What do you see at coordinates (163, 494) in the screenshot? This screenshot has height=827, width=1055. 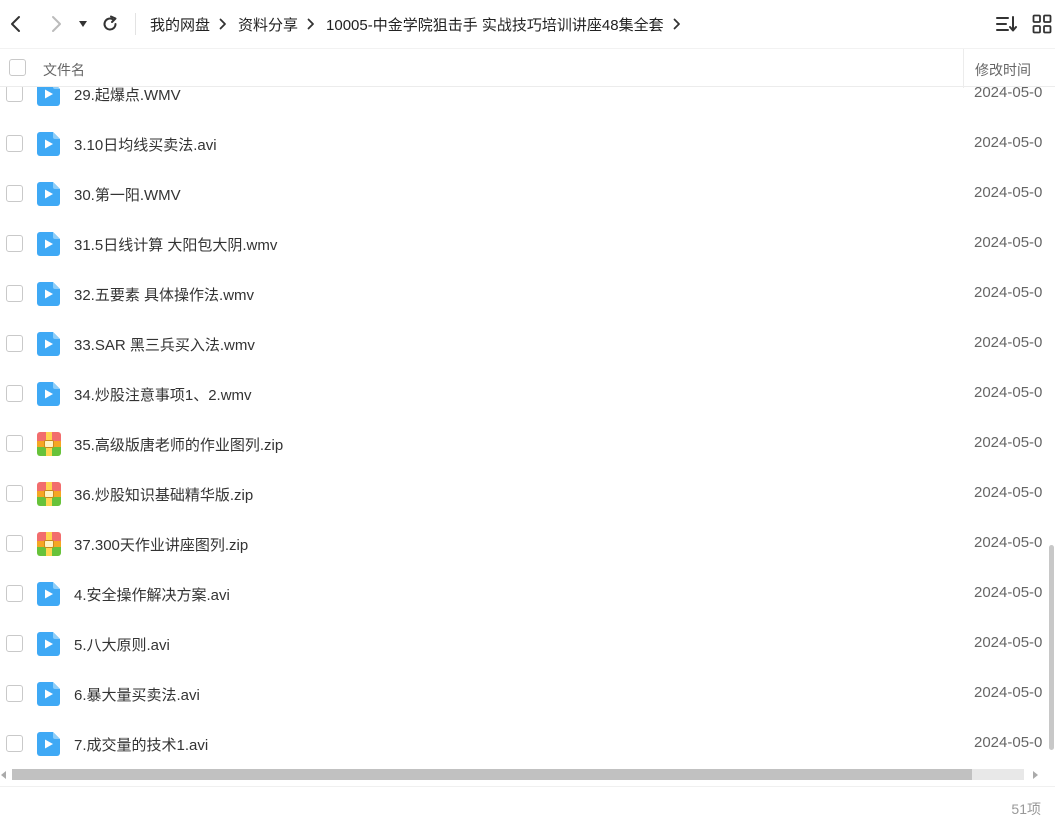 I see `file-name: 36.炒股知识基础精华版.zip` at bounding box center [163, 494].